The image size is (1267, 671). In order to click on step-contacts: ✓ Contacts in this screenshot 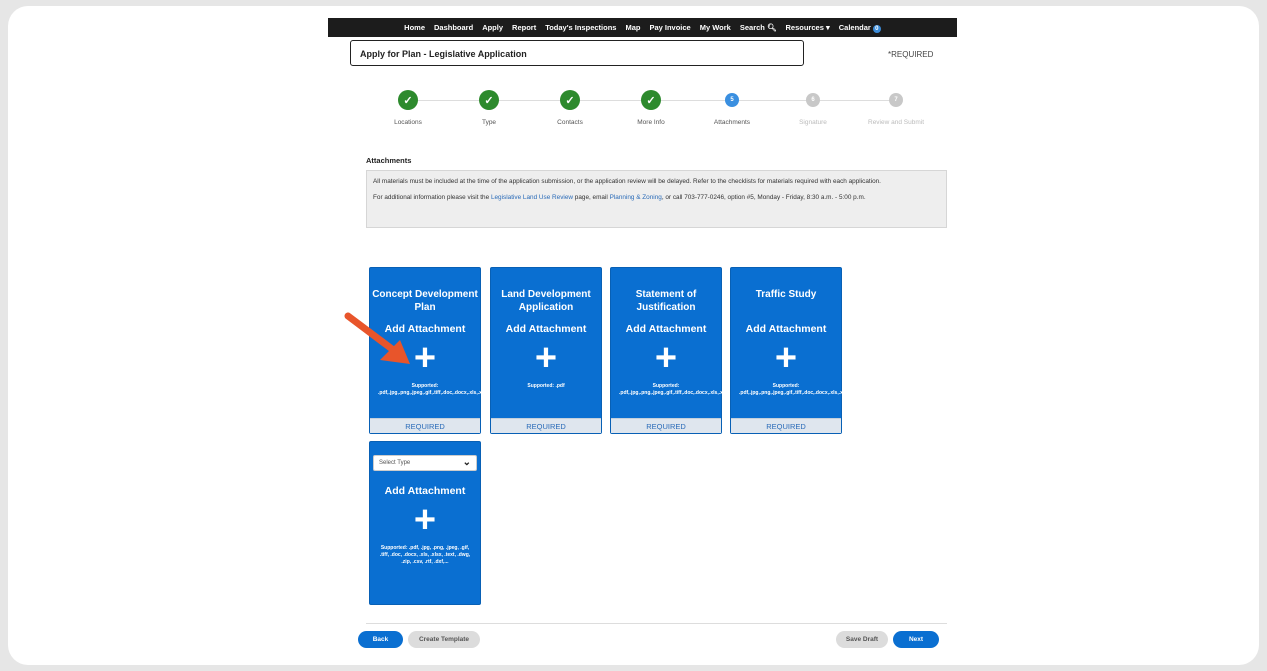, I will do `click(570, 108)`.